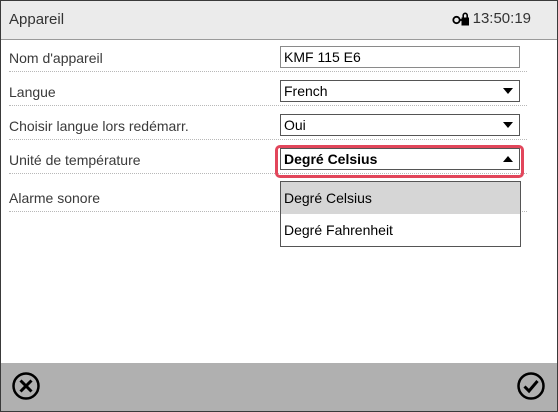 This screenshot has height=412, width=558. I want to click on device-name-input: KMF 115 E6, so click(400, 57).